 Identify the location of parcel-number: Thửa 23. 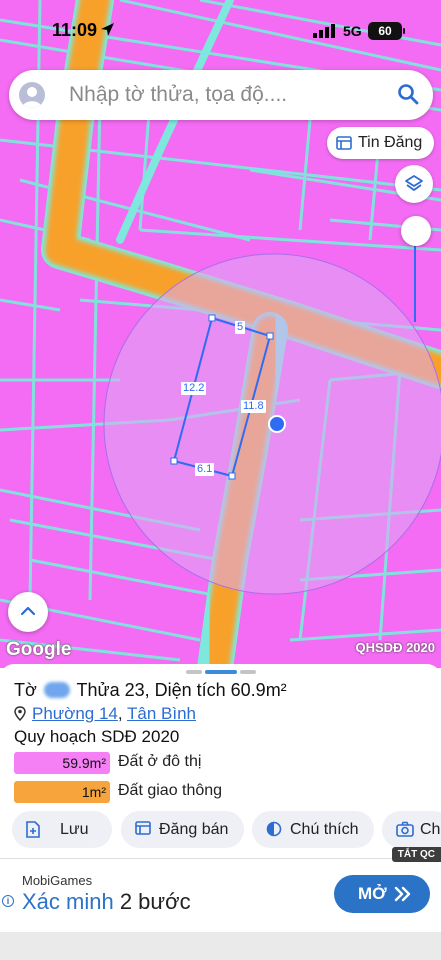
(110, 690).